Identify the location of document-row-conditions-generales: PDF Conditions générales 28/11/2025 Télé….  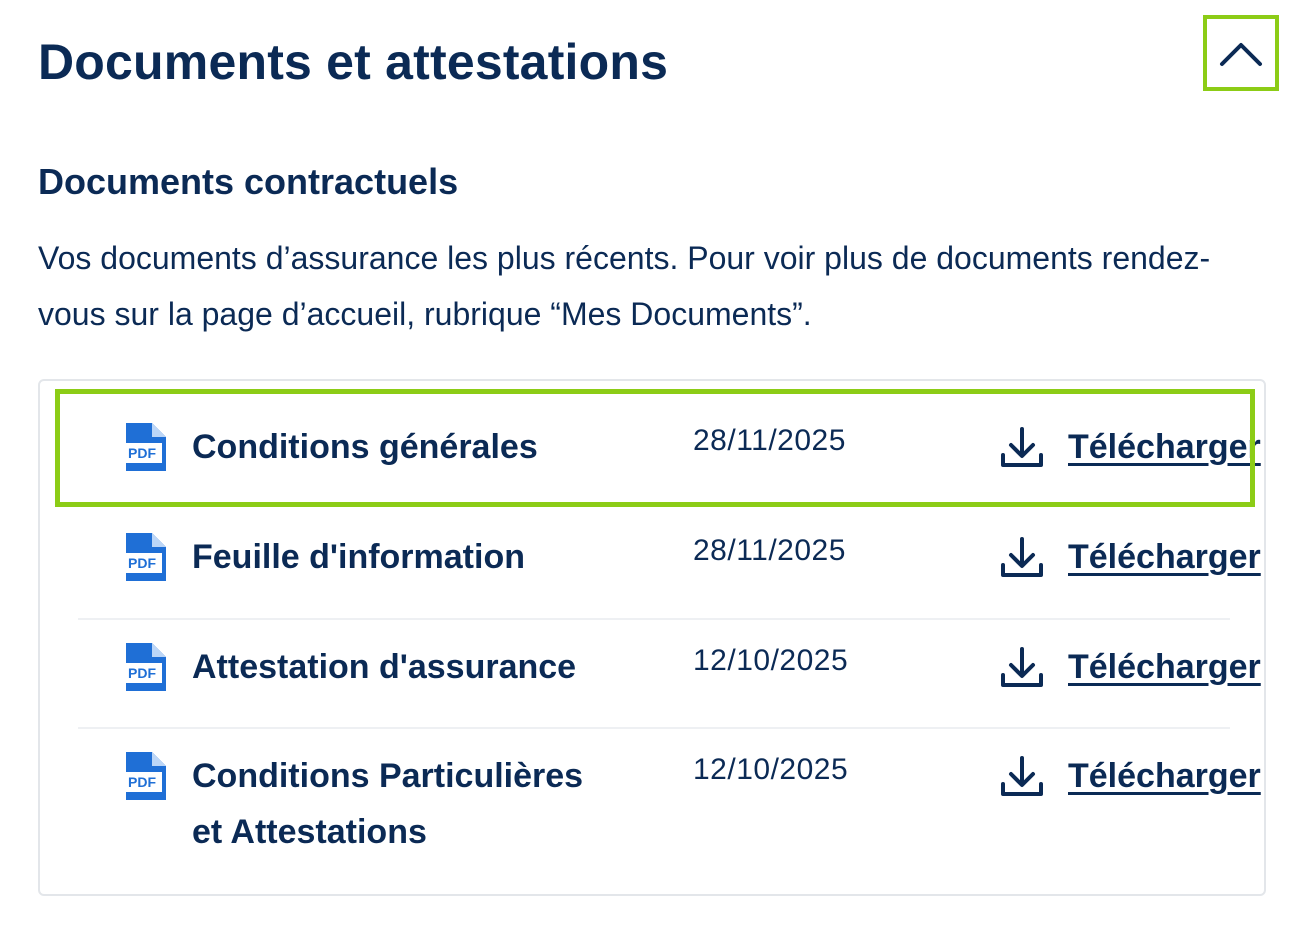
(669, 464).